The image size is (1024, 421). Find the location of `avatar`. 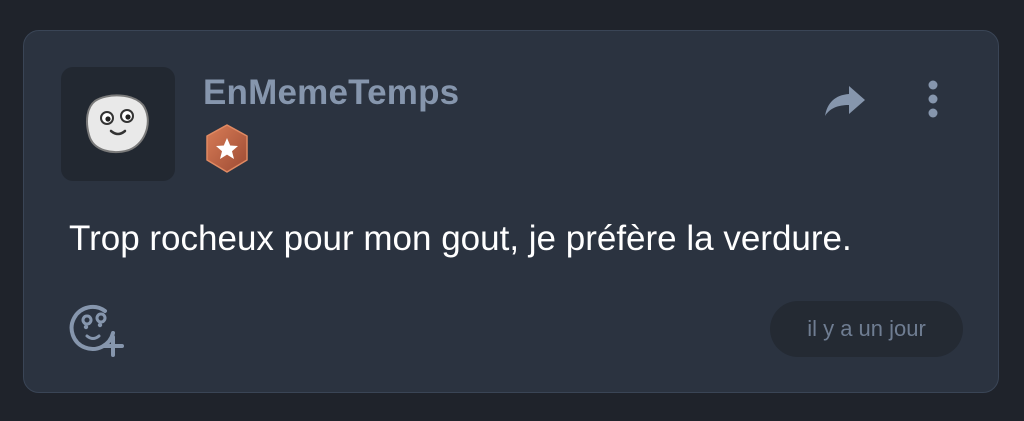

avatar is located at coordinates (118, 124).